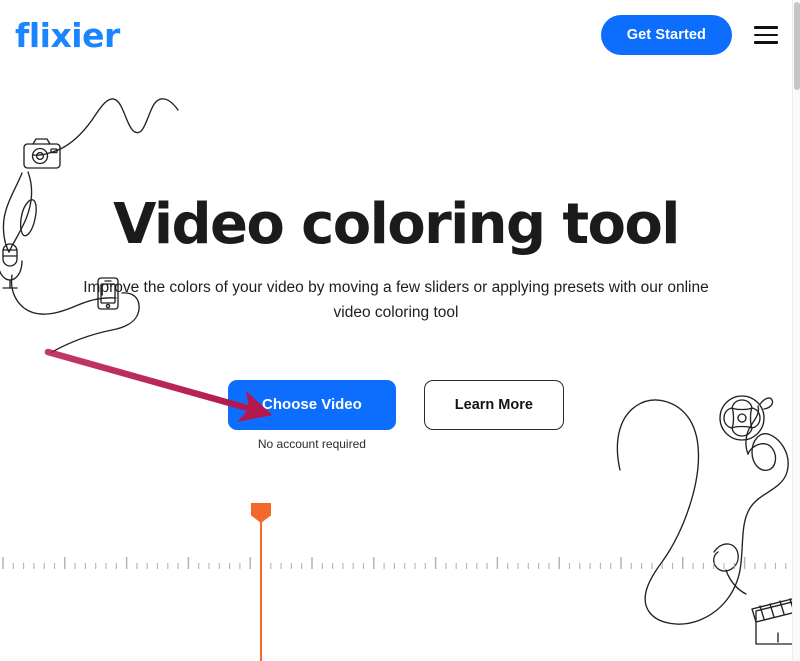 The width and height of the screenshot is (800, 661). What do you see at coordinates (66, 35) in the screenshot?
I see `brand-logo: flixier` at bounding box center [66, 35].